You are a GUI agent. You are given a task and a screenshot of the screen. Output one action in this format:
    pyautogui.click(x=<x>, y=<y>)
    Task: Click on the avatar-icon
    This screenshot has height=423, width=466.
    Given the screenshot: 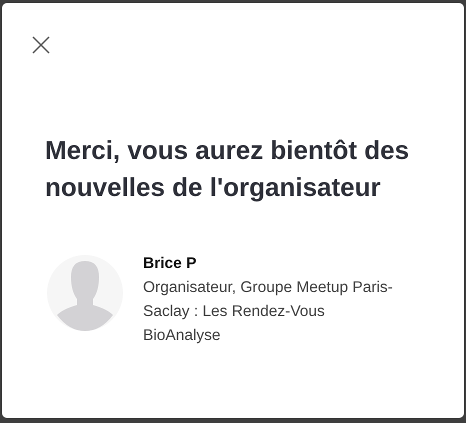 What is the action you would take?
    pyautogui.click(x=85, y=293)
    